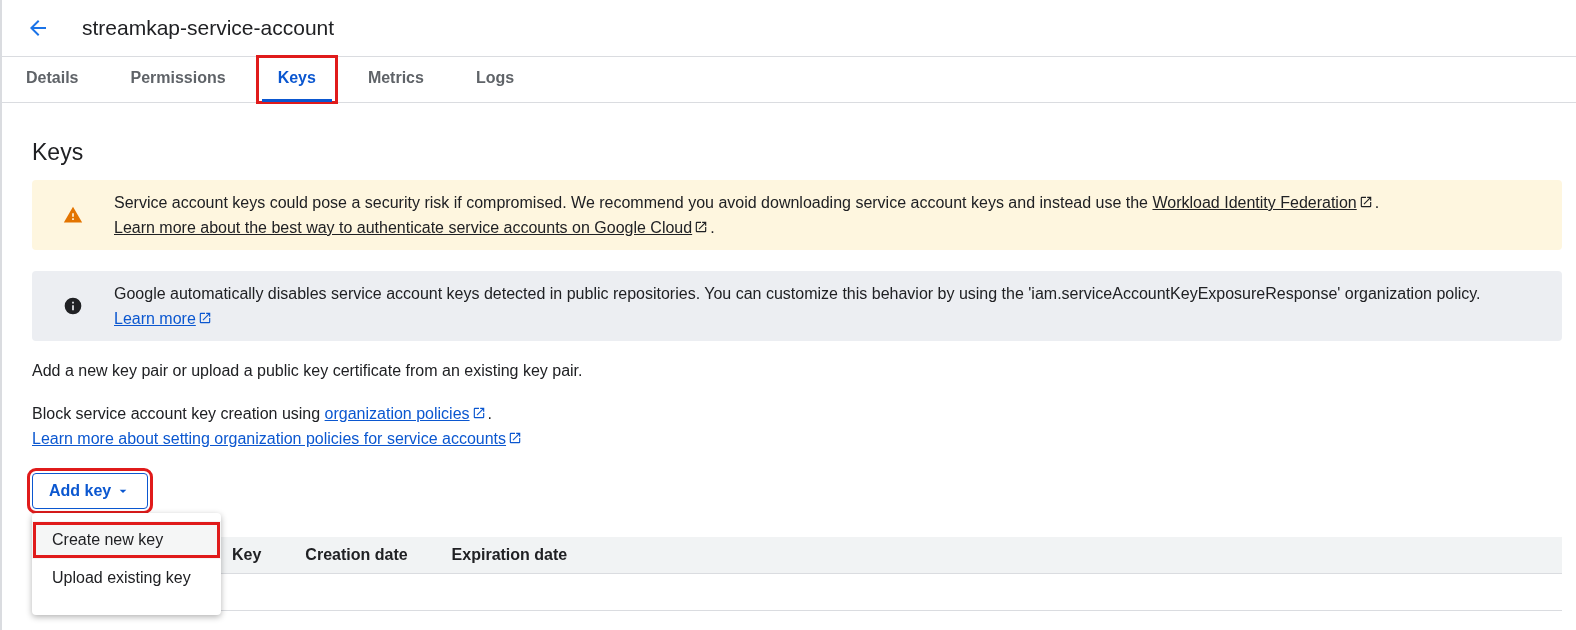 This screenshot has height=630, width=1576. I want to click on tab: Permissions, so click(178, 79).